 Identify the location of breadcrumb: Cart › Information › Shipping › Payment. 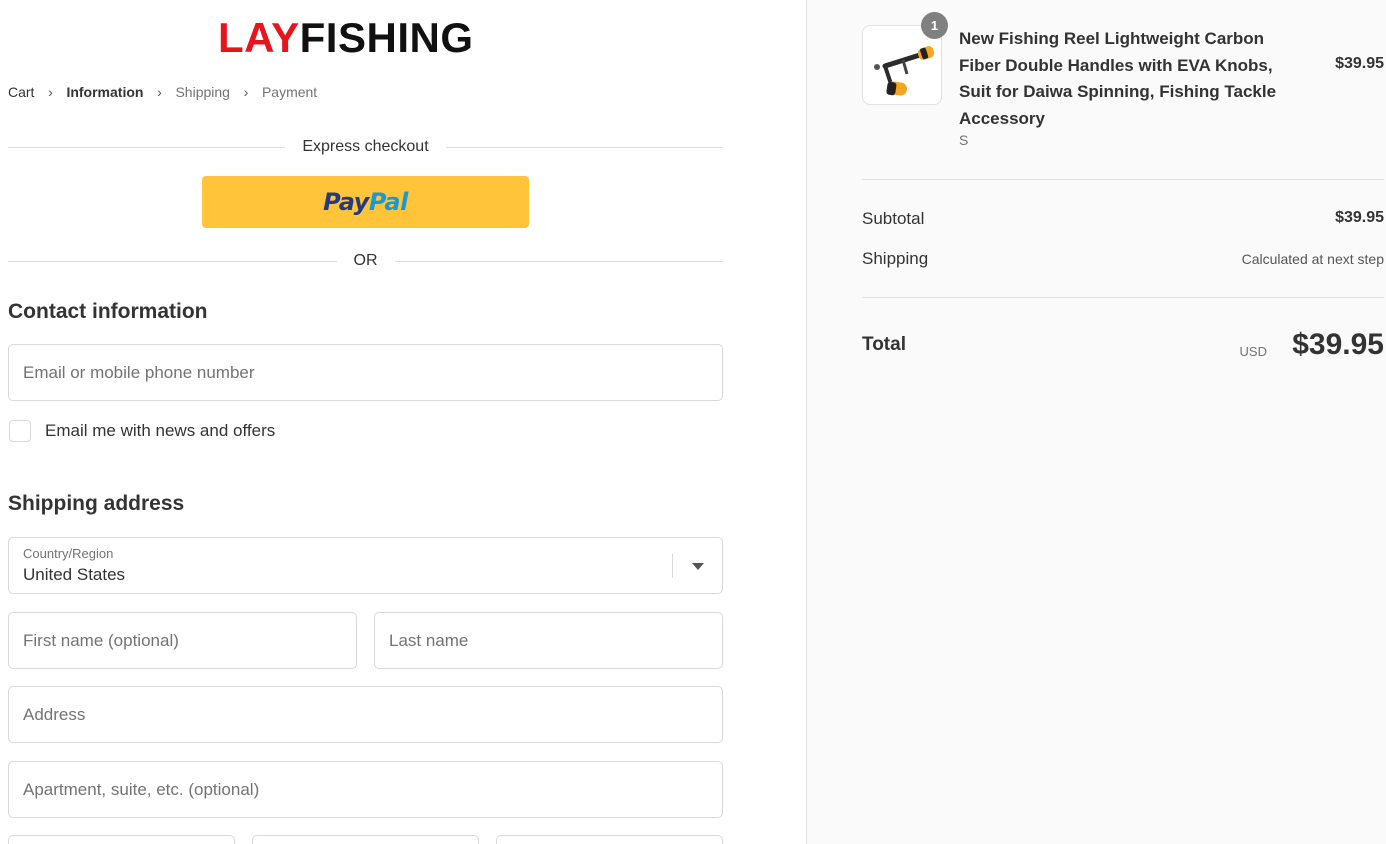
(162, 92).